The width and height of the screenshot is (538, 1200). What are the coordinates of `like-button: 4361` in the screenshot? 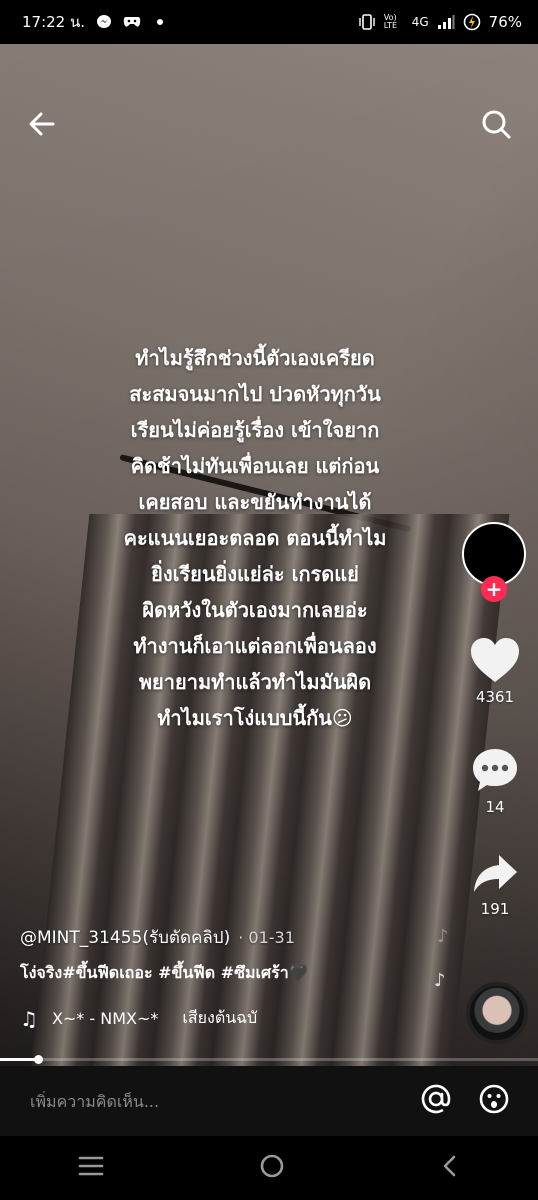 It's located at (495, 671).